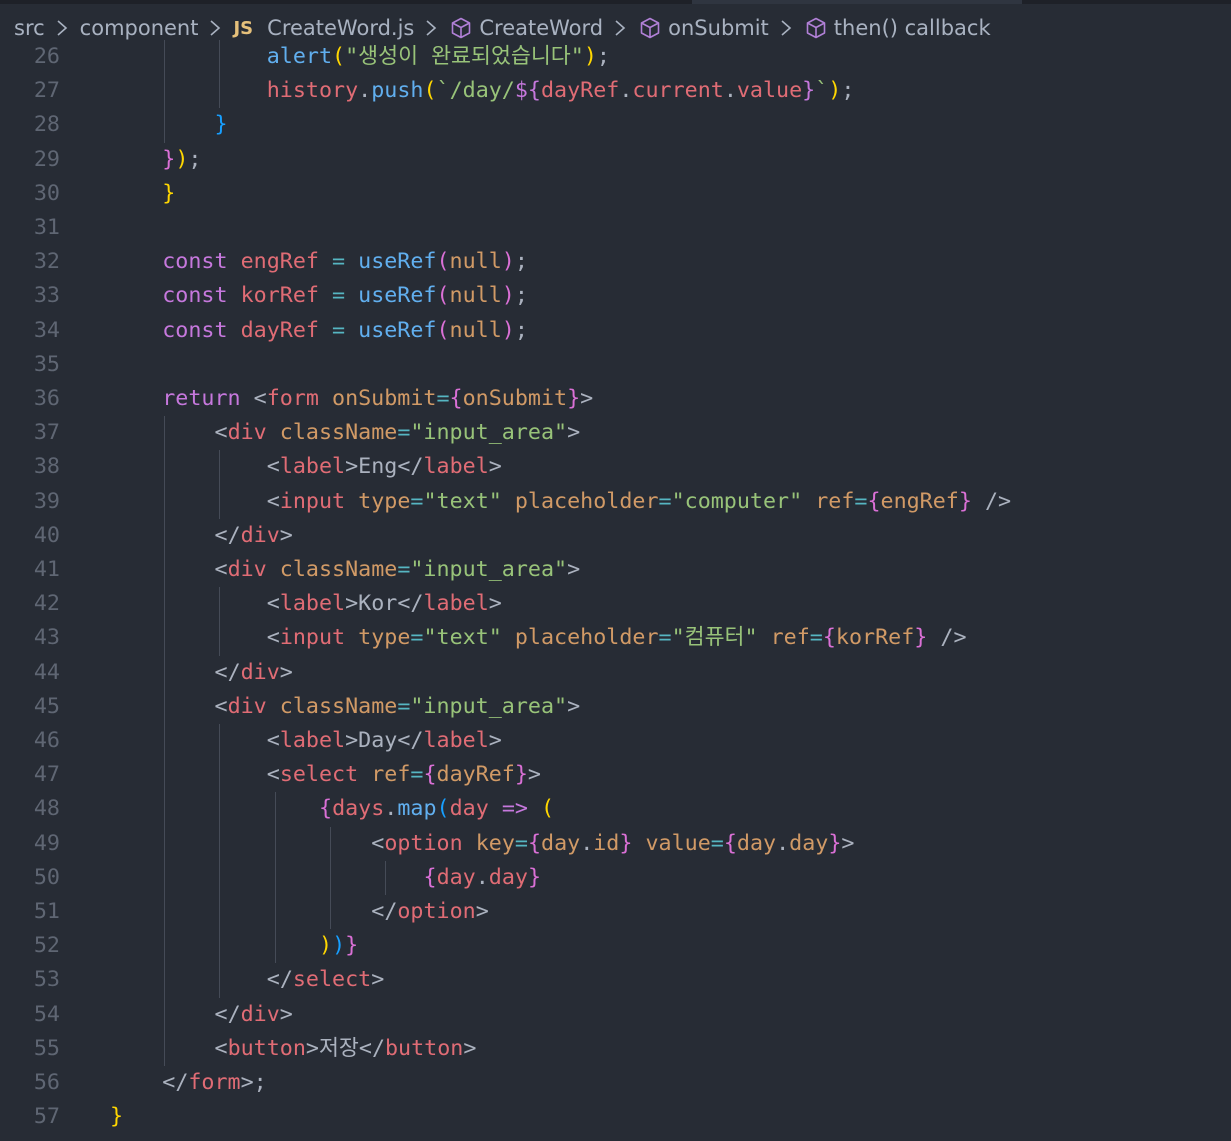 The width and height of the screenshot is (1231, 1141). What do you see at coordinates (46, 227) in the screenshot?
I see `line-number: 31` at bounding box center [46, 227].